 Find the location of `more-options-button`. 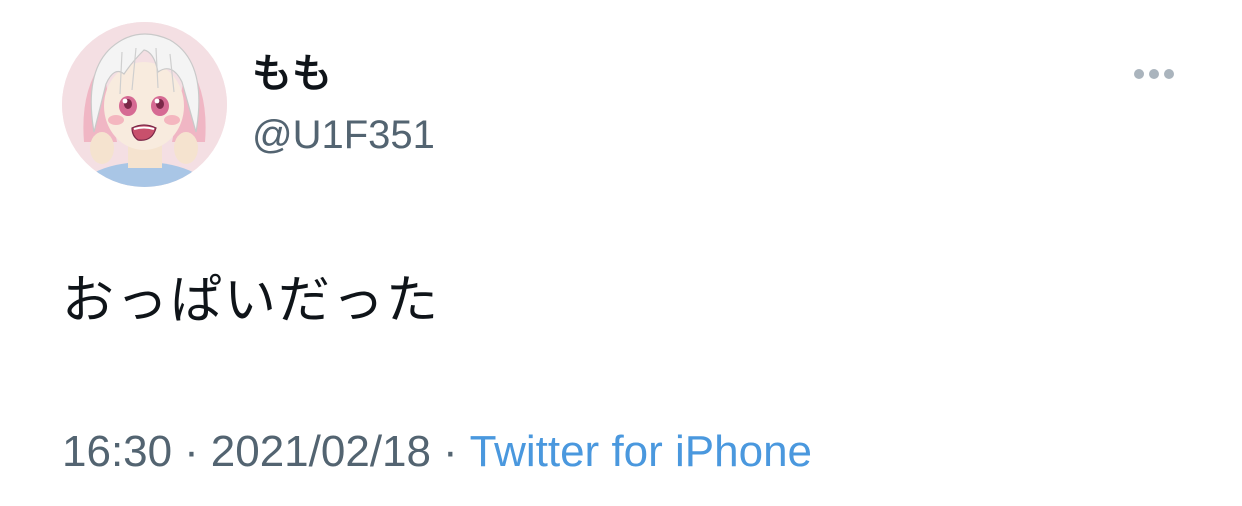

more-options-button is located at coordinates (1154, 74).